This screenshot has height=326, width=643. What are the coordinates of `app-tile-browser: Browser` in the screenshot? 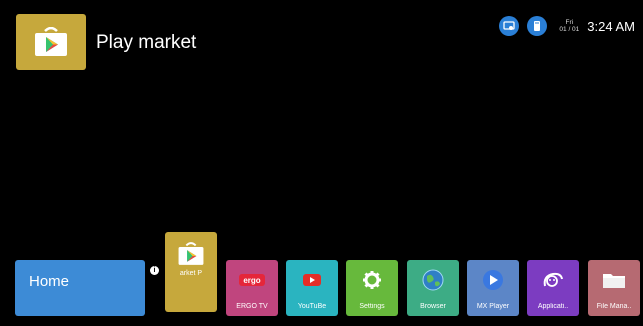 It's located at (433, 288).